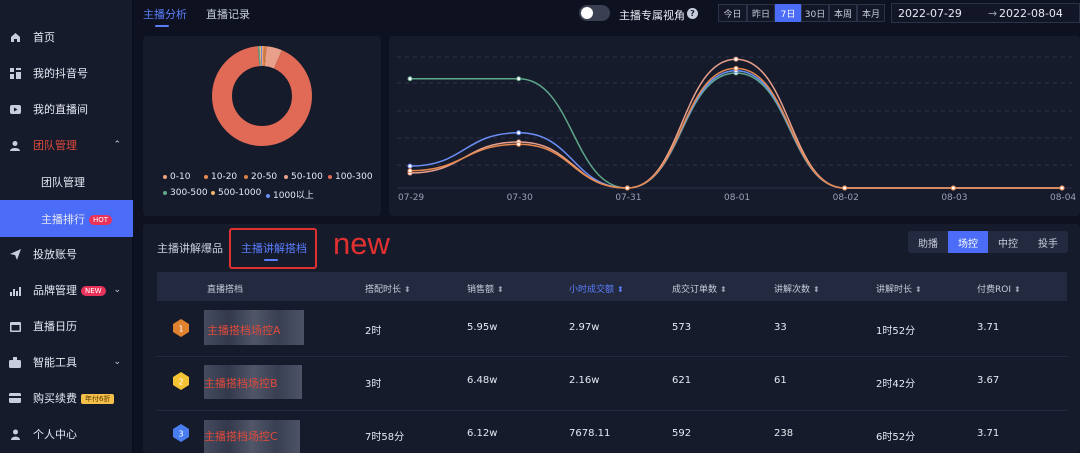 The image size is (1080, 453). Describe the element at coordinates (180, 382) in the screenshot. I see `svg-text: 2` at that location.